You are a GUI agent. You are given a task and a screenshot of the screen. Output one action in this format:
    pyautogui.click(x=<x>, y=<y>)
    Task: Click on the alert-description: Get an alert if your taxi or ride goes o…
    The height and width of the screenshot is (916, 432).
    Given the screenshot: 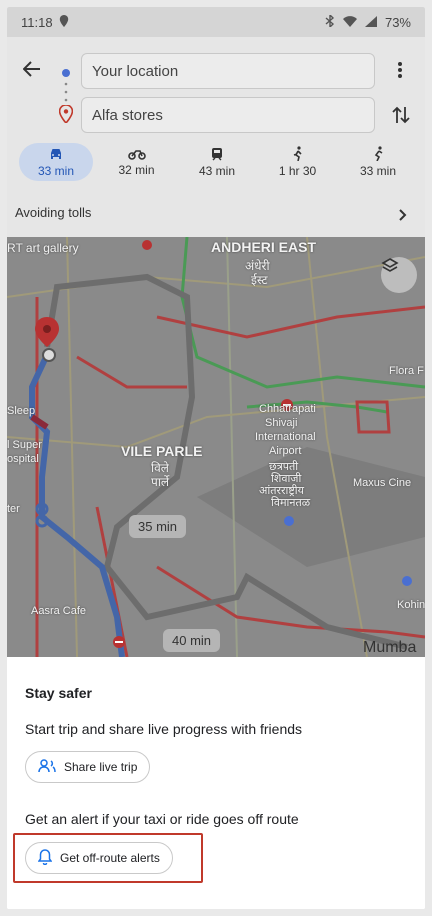 What is the action you would take?
    pyautogui.click(x=162, y=819)
    